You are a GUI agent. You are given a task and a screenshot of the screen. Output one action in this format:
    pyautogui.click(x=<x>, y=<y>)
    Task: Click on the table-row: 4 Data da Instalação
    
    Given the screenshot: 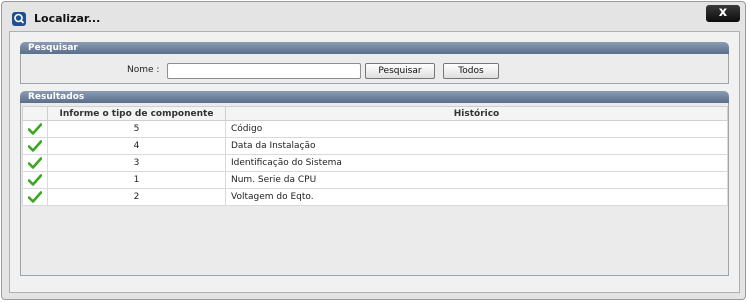 What is the action you would take?
    pyautogui.click(x=375, y=146)
    